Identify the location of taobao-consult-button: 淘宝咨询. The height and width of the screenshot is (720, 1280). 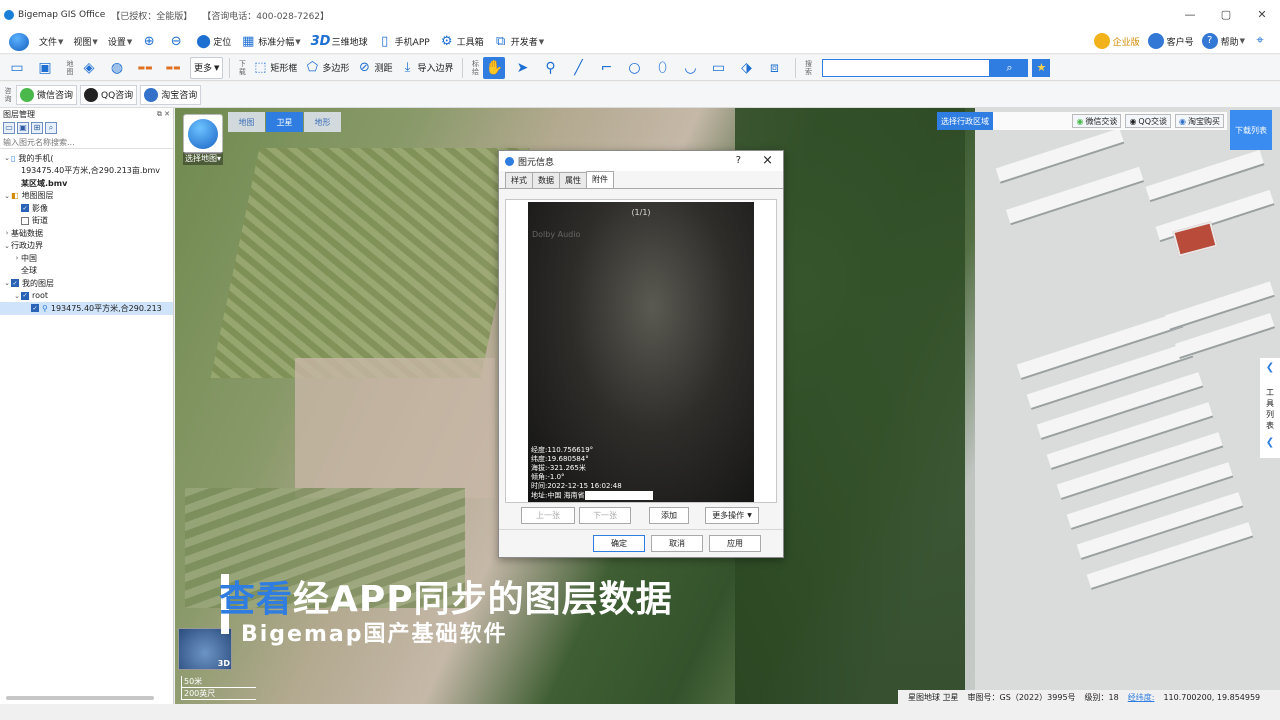
(171, 94).